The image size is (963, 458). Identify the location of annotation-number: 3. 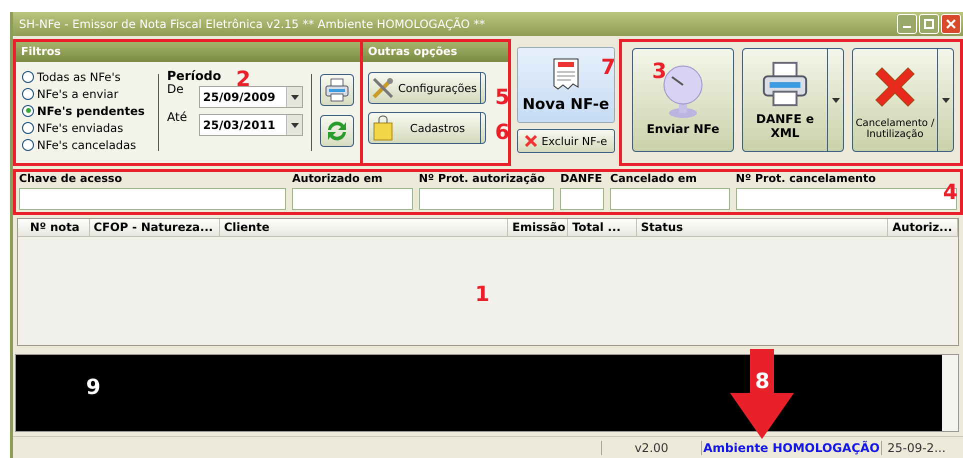
(659, 71).